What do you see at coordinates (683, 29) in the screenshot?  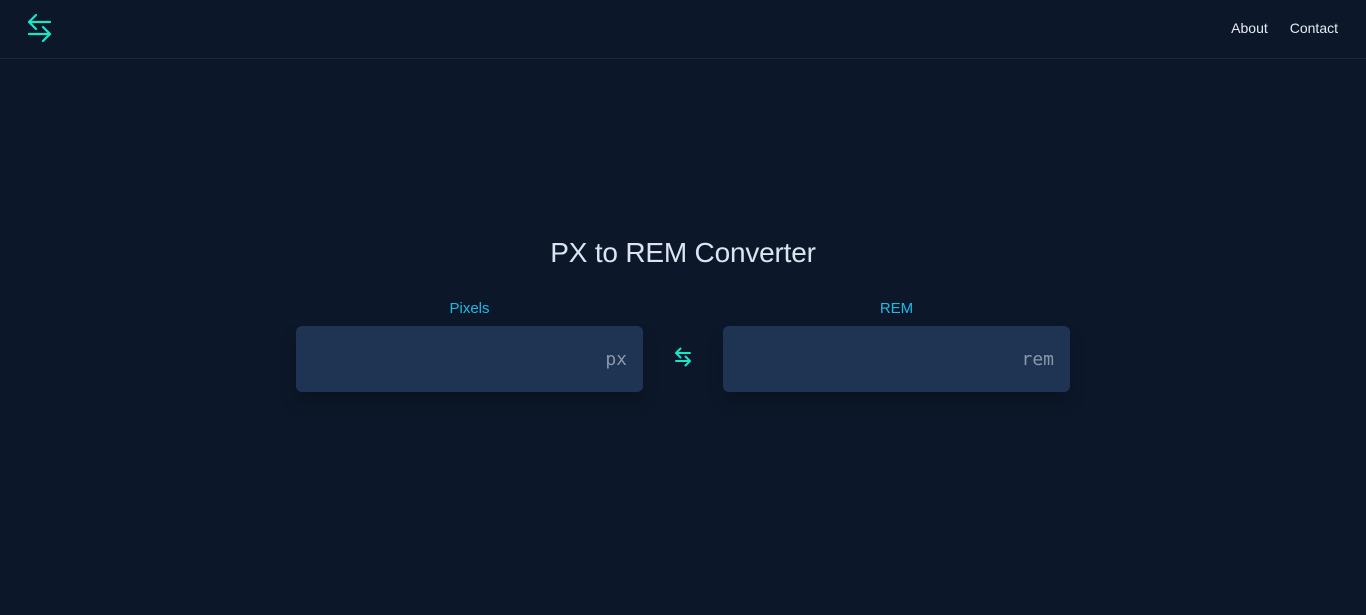 I see `top-navbar: About Contact` at bounding box center [683, 29].